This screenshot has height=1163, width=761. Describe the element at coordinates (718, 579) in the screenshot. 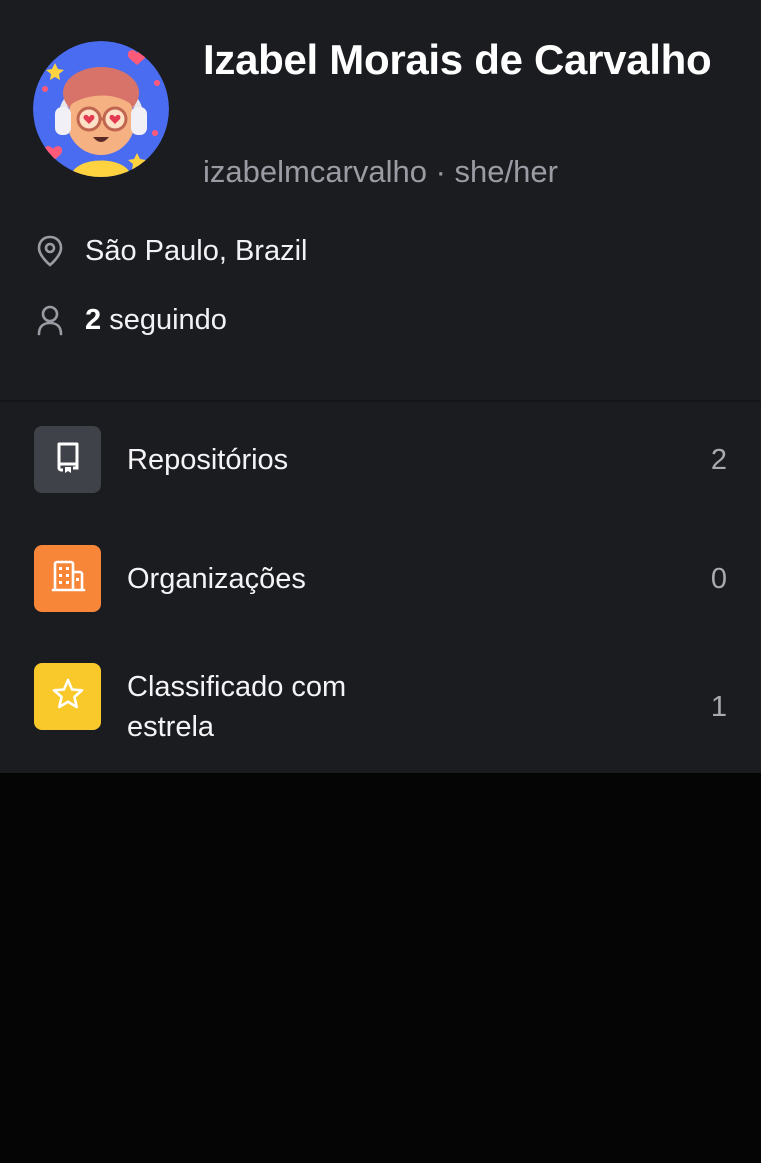

I see `organizations-count: 0` at that location.